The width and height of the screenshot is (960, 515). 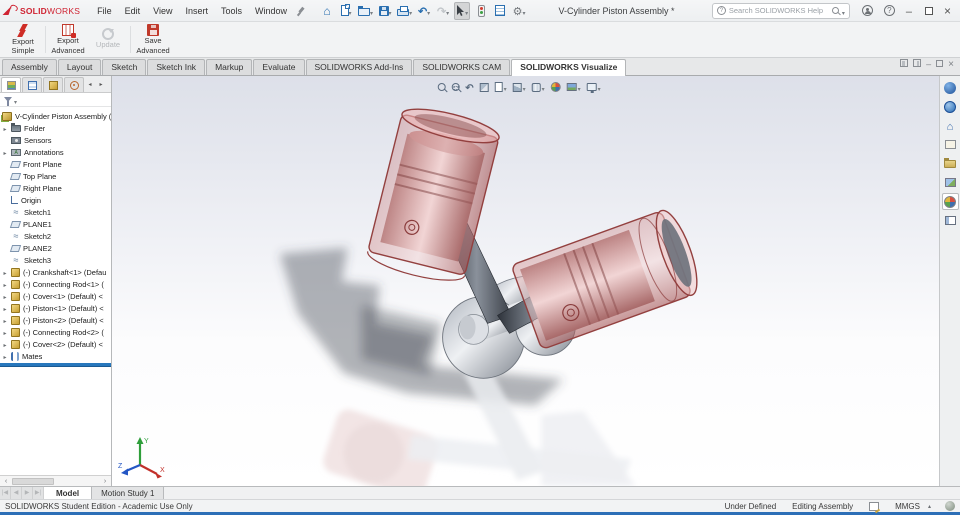 I want to click on unit-system: MMGS, so click(x=907, y=506).